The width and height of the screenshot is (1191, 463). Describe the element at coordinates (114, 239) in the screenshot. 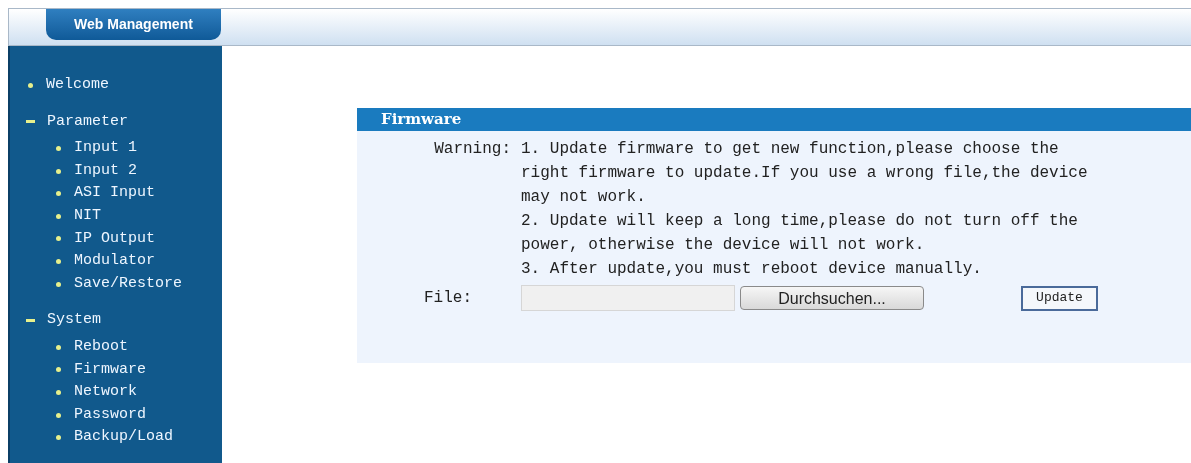

I see `sidebar-link: IP Output` at that location.